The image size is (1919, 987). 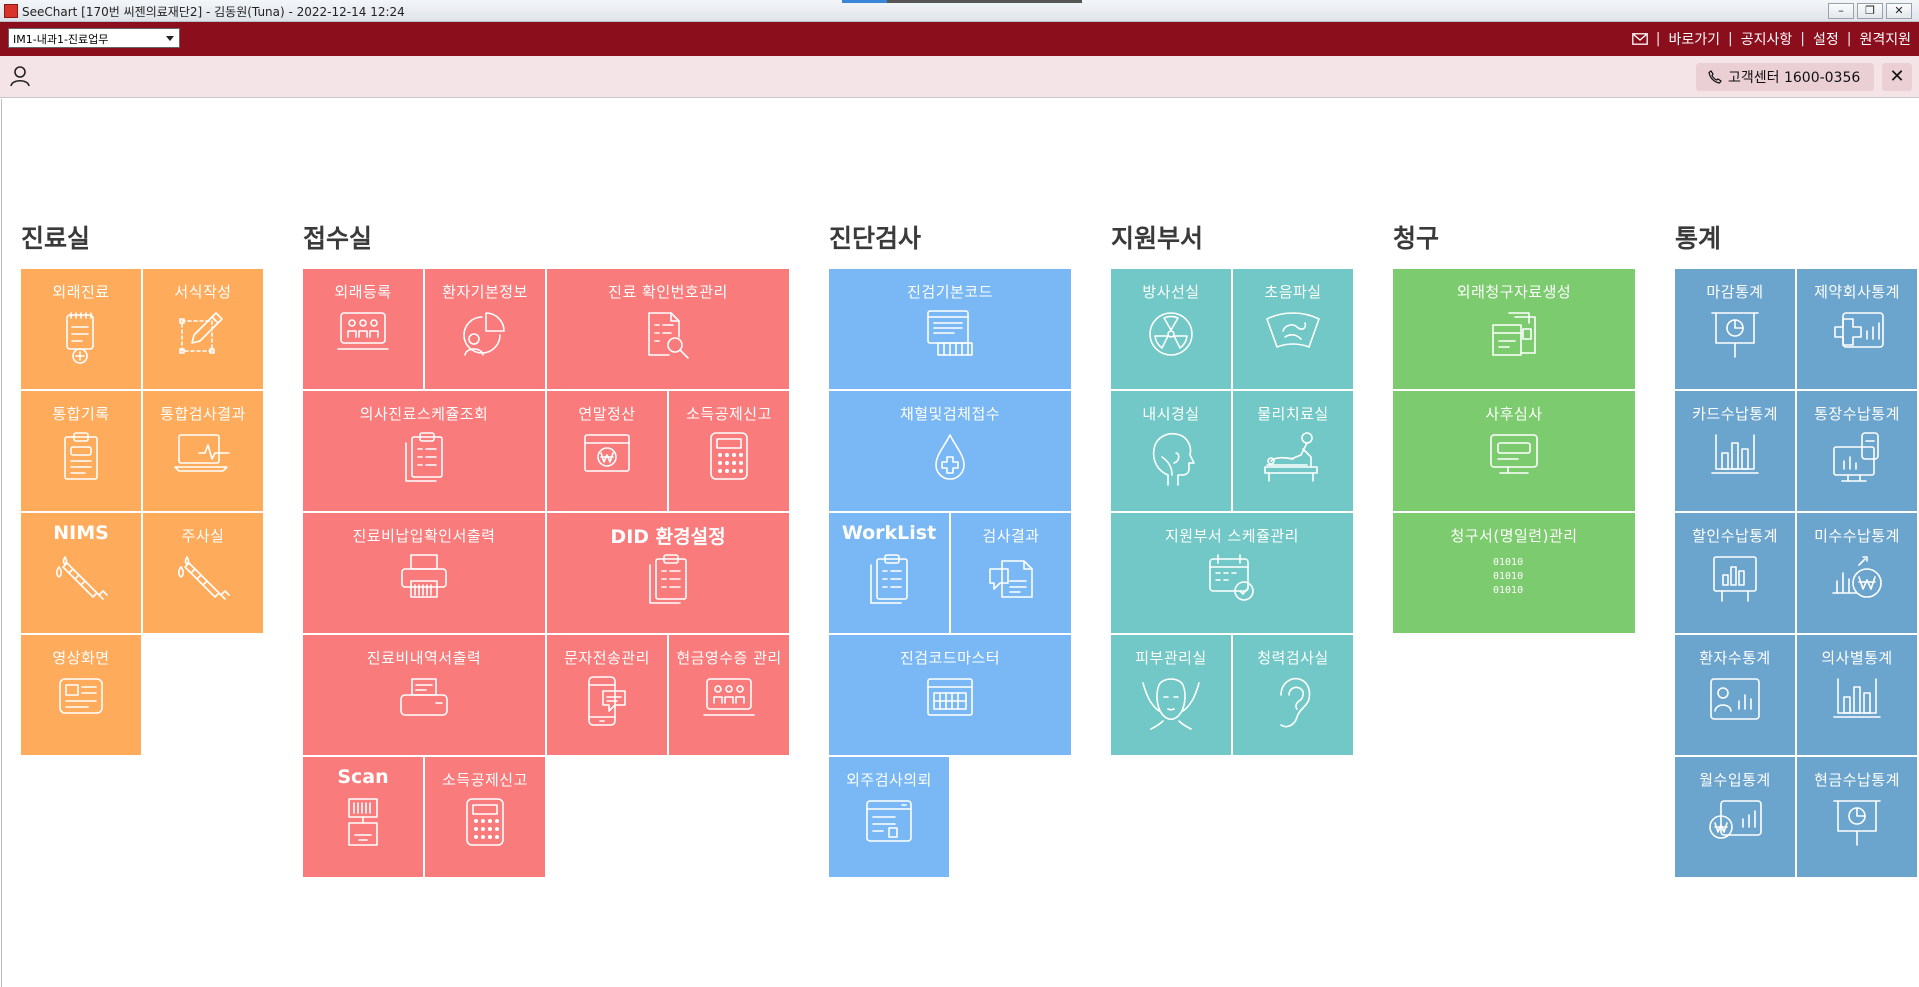 I want to click on section-title-reception: 접수실, so click(x=338, y=238).